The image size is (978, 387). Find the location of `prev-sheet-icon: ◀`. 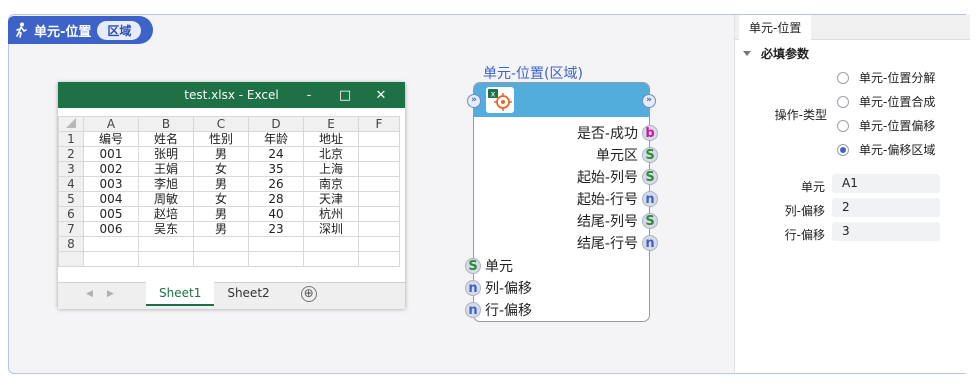

prev-sheet-icon: ◀ is located at coordinates (89, 294).